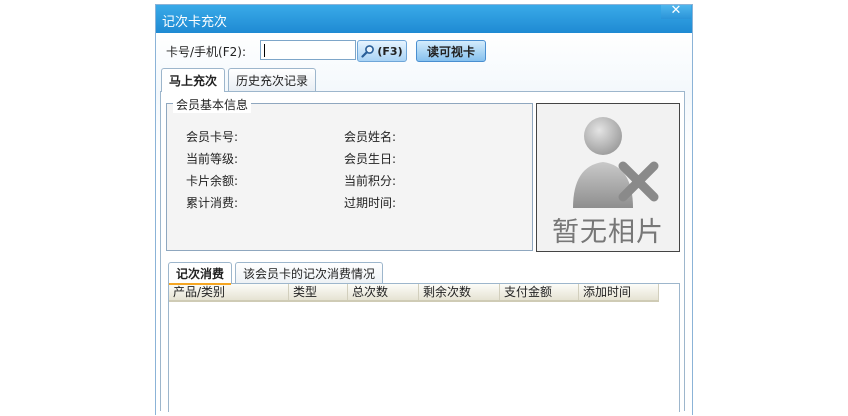 This screenshot has width=848, height=416. I want to click on close-button: ✕, so click(676, 11).